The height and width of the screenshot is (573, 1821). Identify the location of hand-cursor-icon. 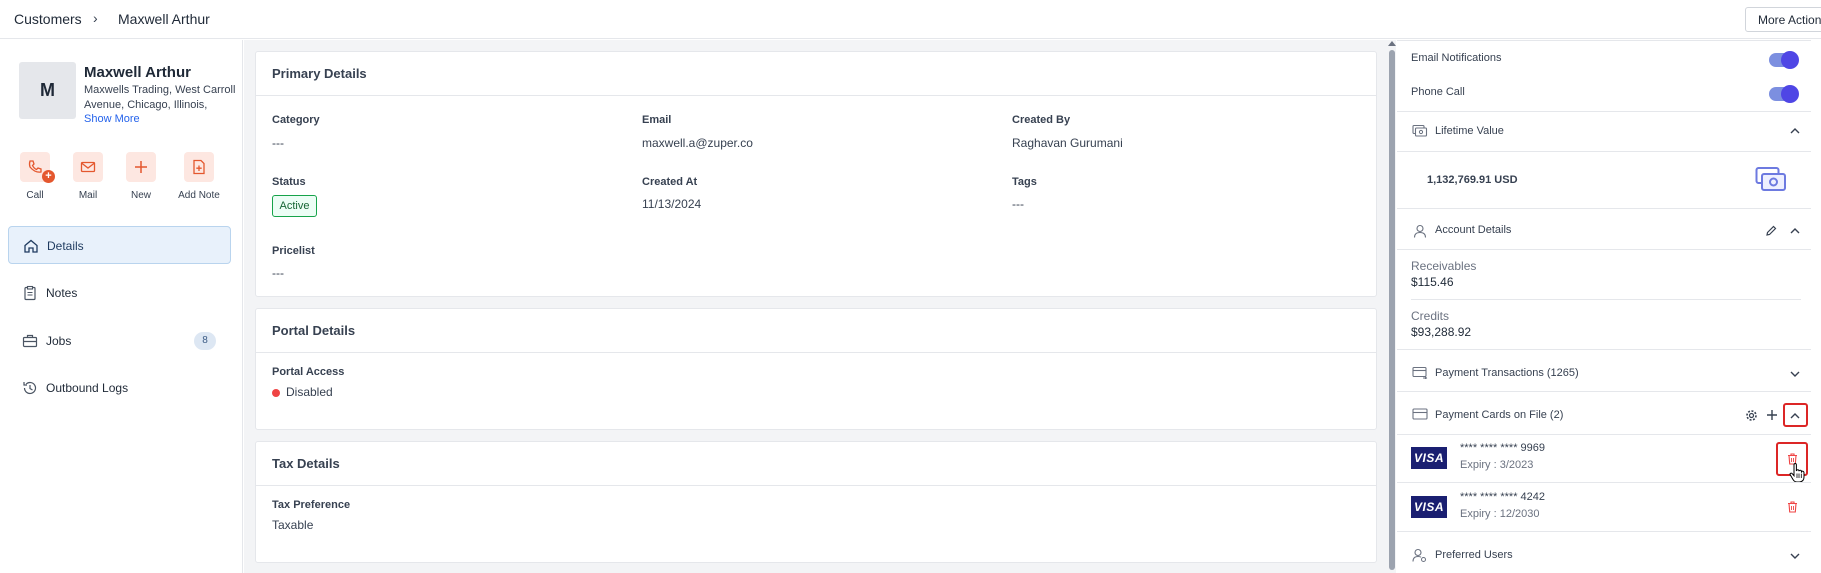
(1797, 473).